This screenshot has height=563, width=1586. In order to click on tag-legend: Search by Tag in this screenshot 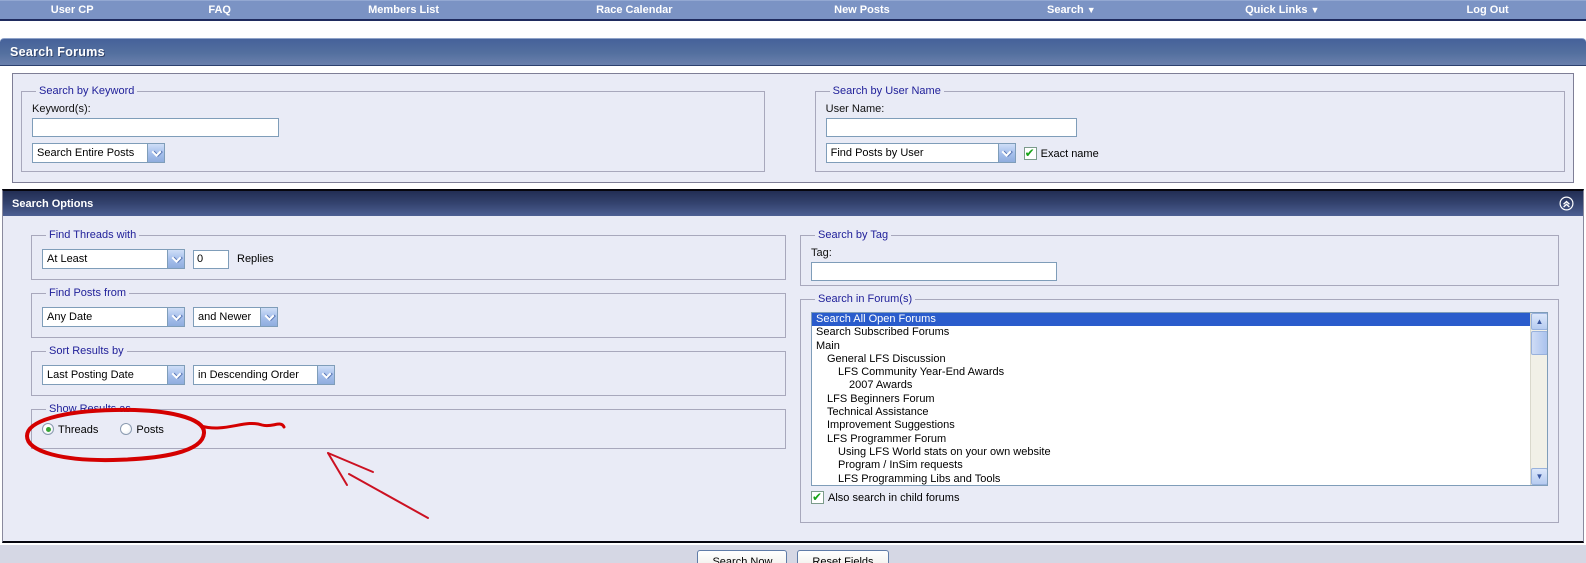, I will do `click(853, 235)`.